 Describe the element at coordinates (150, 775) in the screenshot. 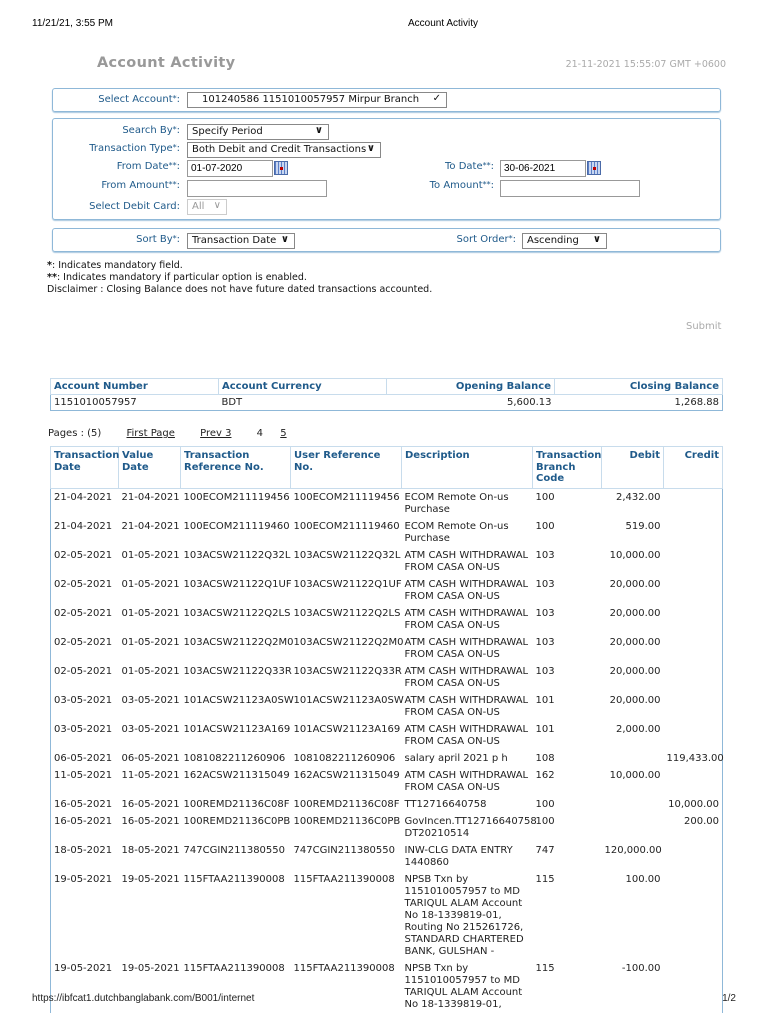

I see `value-date: 11-05-2021` at that location.